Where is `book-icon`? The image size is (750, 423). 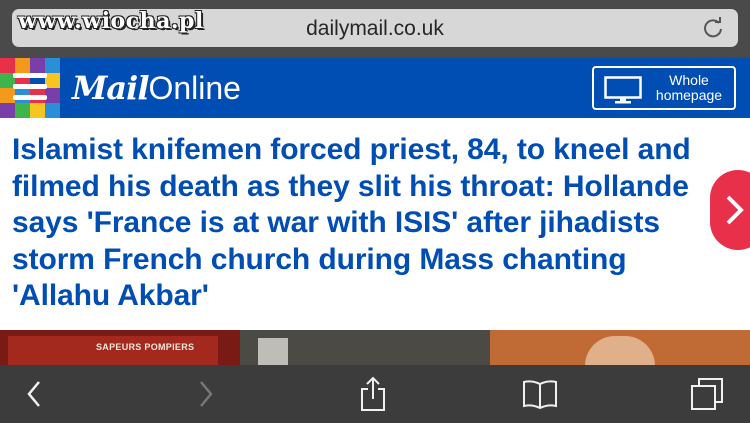 book-icon is located at coordinates (540, 394).